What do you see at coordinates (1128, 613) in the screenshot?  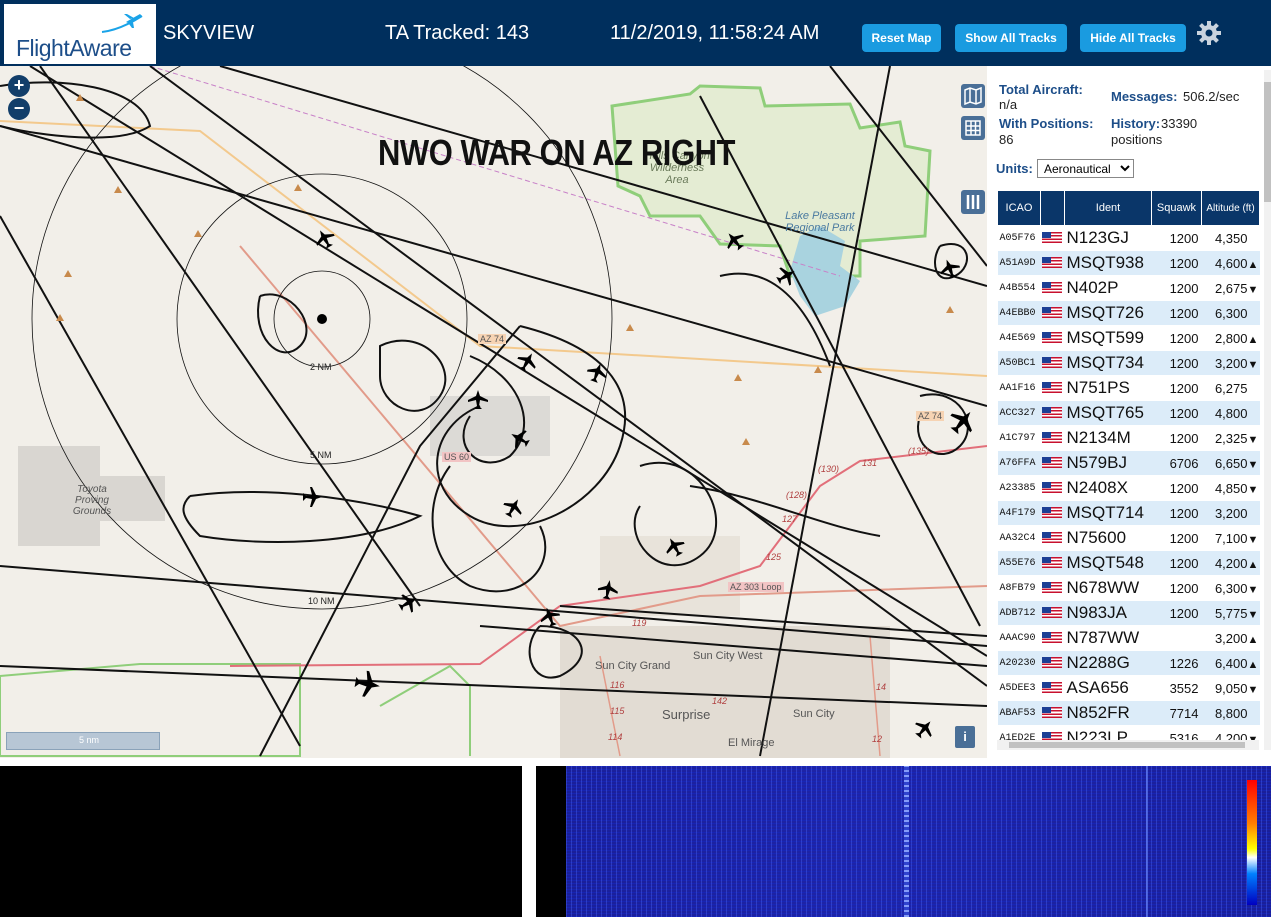 I see `table-row: ADB712 N983JA 1200 5,775▼` at bounding box center [1128, 613].